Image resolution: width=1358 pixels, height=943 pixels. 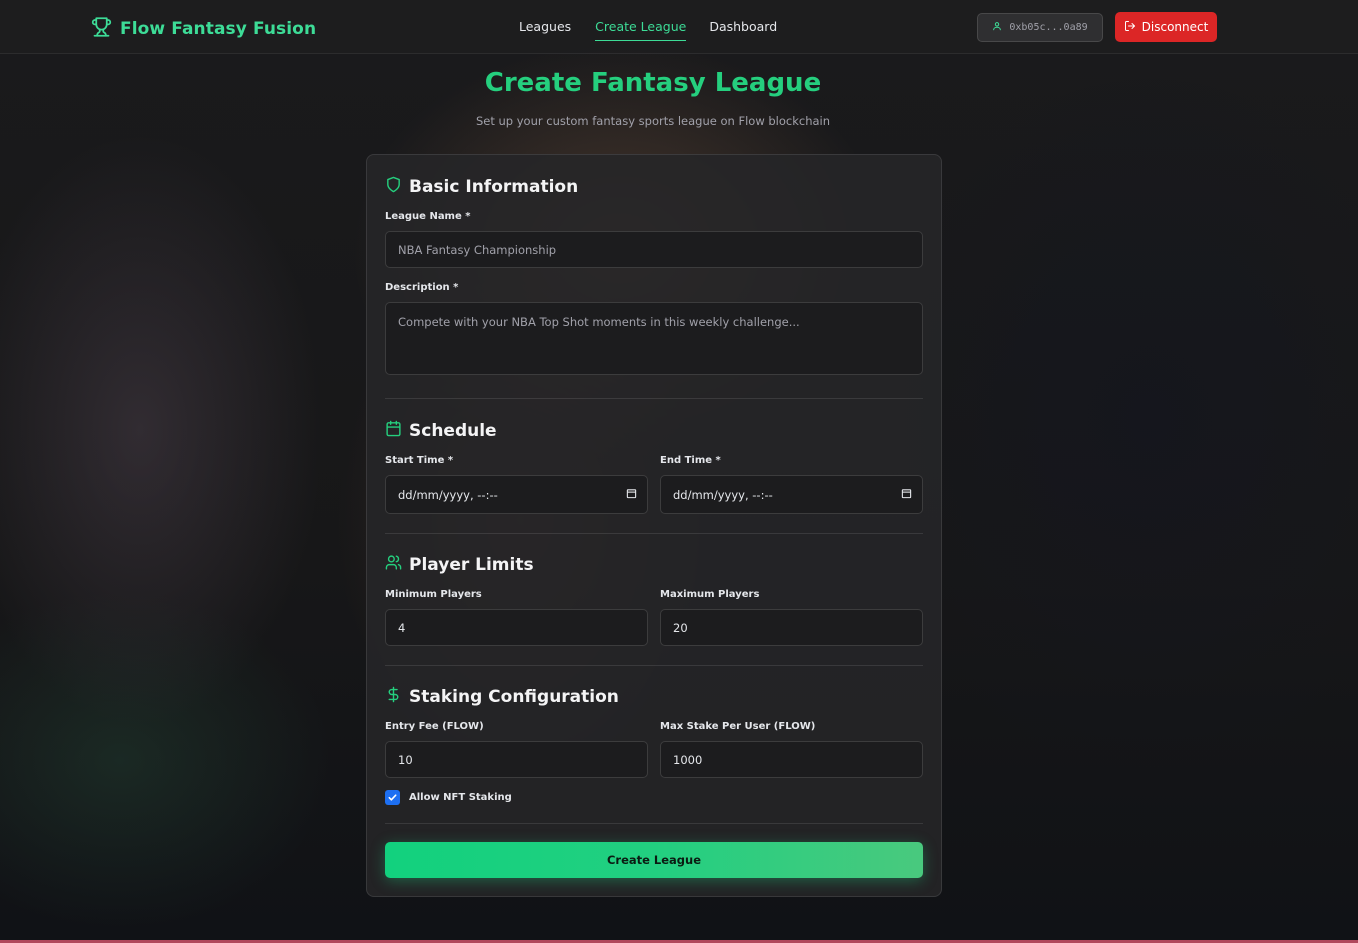 What do you see at coordinates (654, 338) in the screenshot?
I see `description-textarea` at bounding box center [654, 338].